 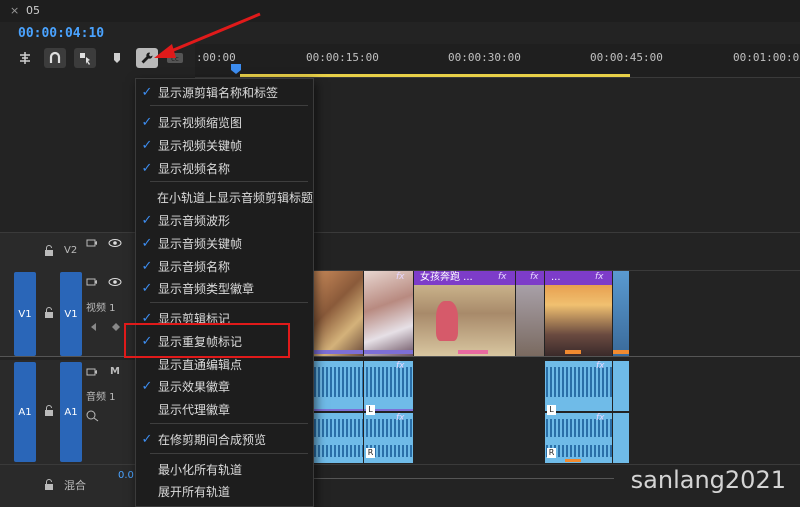 I want to click on add-marker-button, so click(x=117, y=58).